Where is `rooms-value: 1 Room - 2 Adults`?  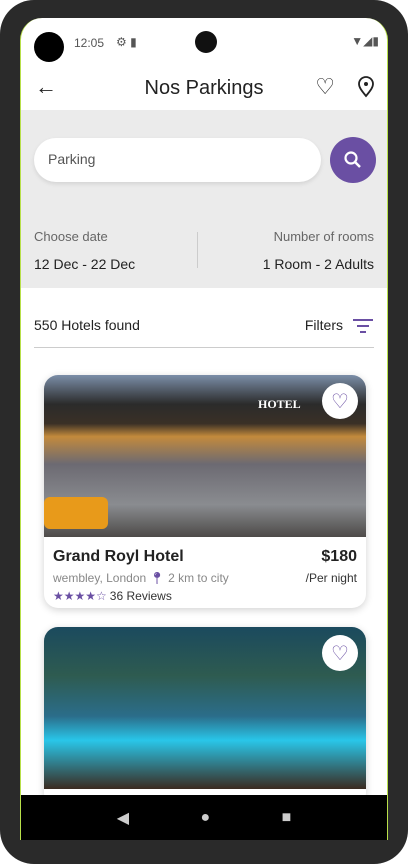 rooms-value: 1 Room - 2 Adults is located at coordinates (318, 264).